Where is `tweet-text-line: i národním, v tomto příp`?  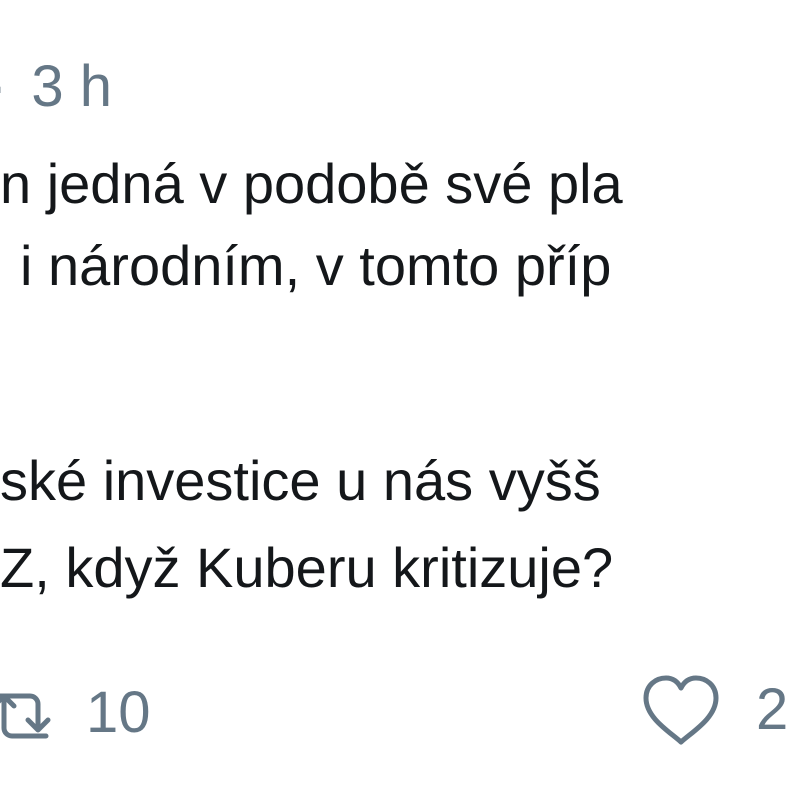
tweet-text-line: i národním, v tomto příp is located at coordinates (316, 265).